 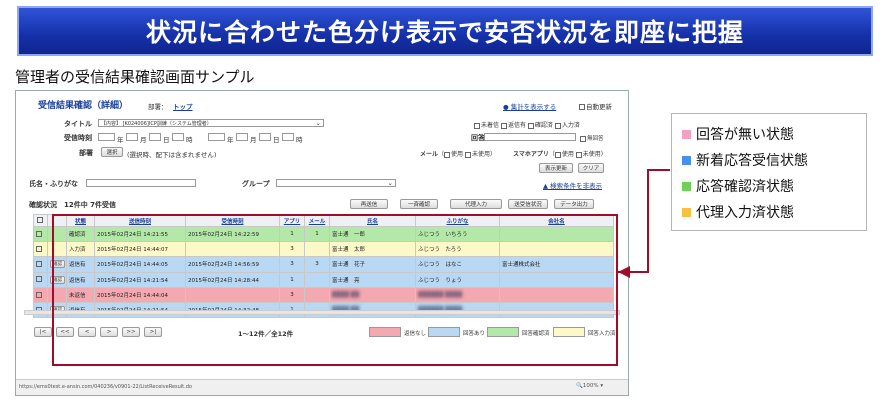 I want to click on search-toggle-link: ▲ 検索条件を非表示, so click(x=572, y=185).